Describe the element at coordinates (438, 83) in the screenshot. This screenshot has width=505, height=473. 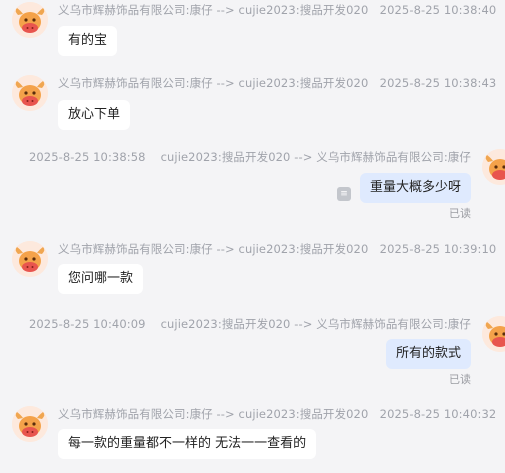
I see `message-time: 2025-8-25 10:38:43` at that location.